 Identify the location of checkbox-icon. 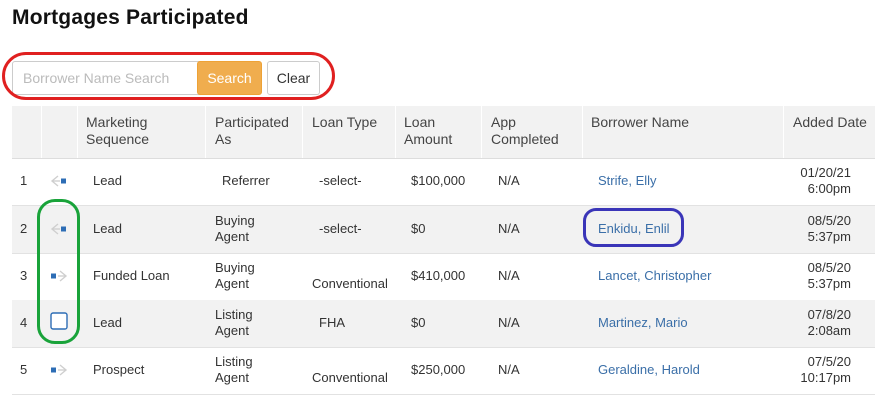
(59, 323).